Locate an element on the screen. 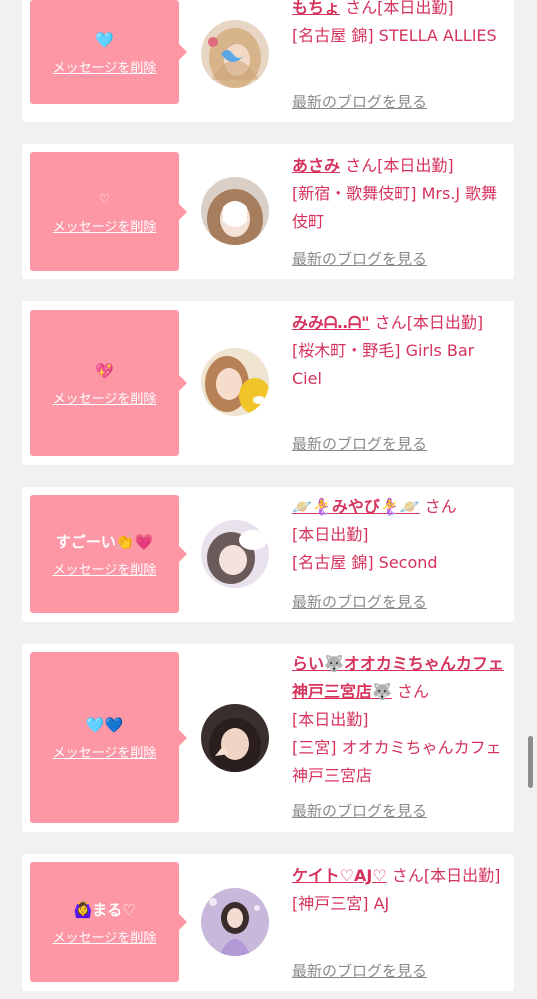  cast-name-link: ケイト♡AJ♡ is located at coordinates (339, 875).